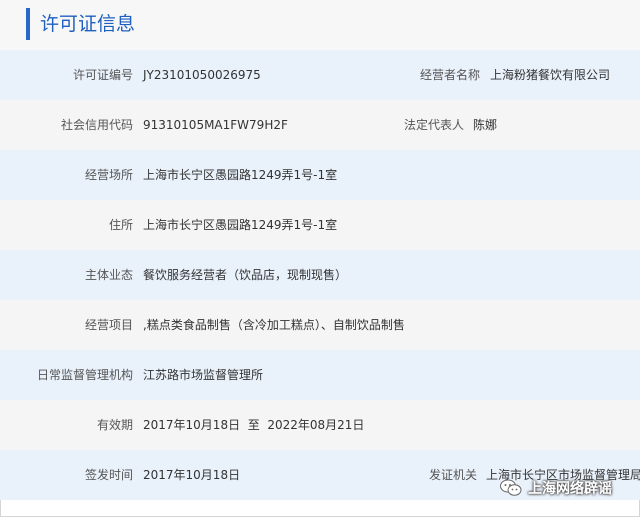 The image size is (640, 517). I want to click on row-business-premises: 经营场所 上海市长宁区愚园路1249弄1号-1室, so click(320, 175).